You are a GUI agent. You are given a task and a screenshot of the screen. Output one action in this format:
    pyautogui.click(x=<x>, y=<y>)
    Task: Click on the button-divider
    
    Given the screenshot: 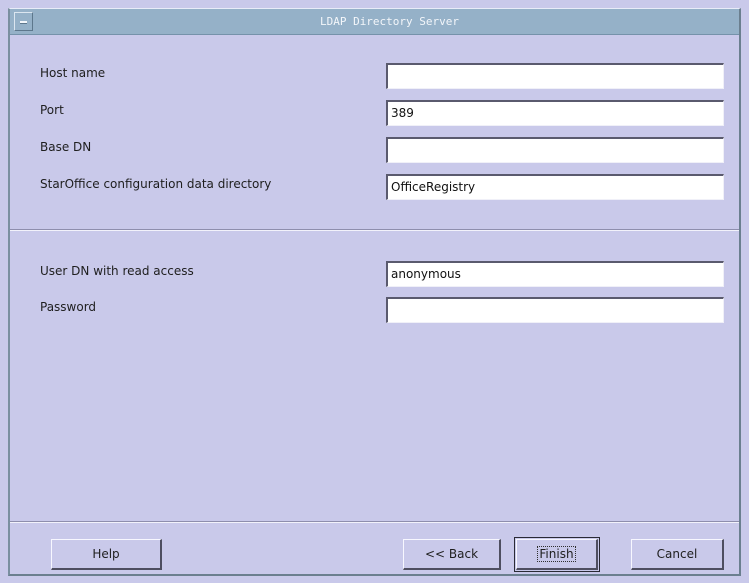 What is the action you would take?
    pyautogui.click(x=374, y=522)
    